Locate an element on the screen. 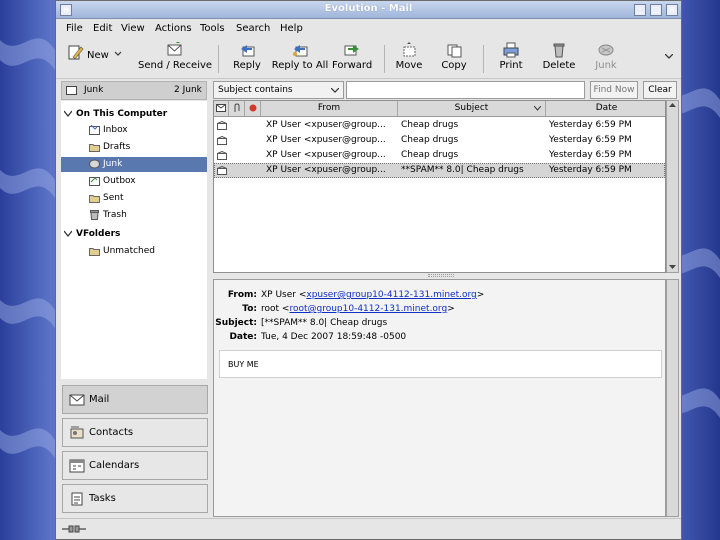 The height and width of the screenshot is (540, 720). status-bar is located at coordinates (368, 528).